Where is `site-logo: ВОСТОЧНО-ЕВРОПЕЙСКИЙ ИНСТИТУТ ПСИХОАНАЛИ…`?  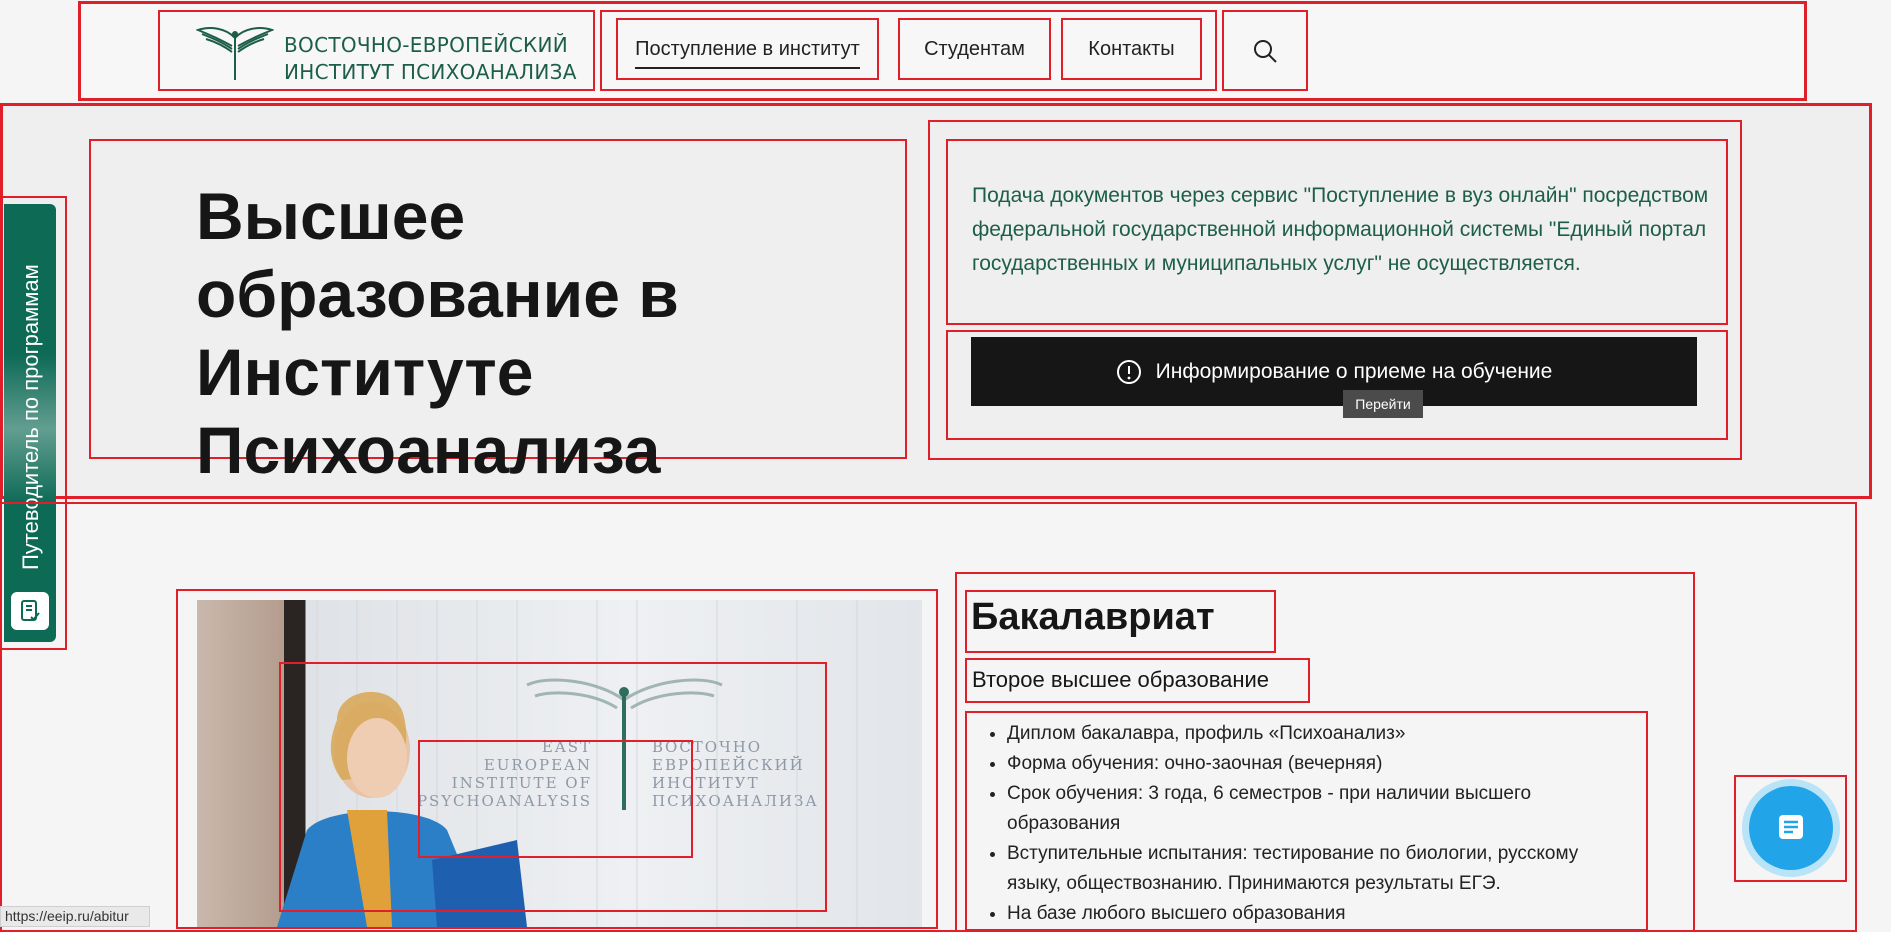
site-logo: ВОСТОЧНО-ЕВРОПЕЙСКИЙ ИНСТИТУТ ПСИХОАНАЛИ… is located at coordinates (376, 50).